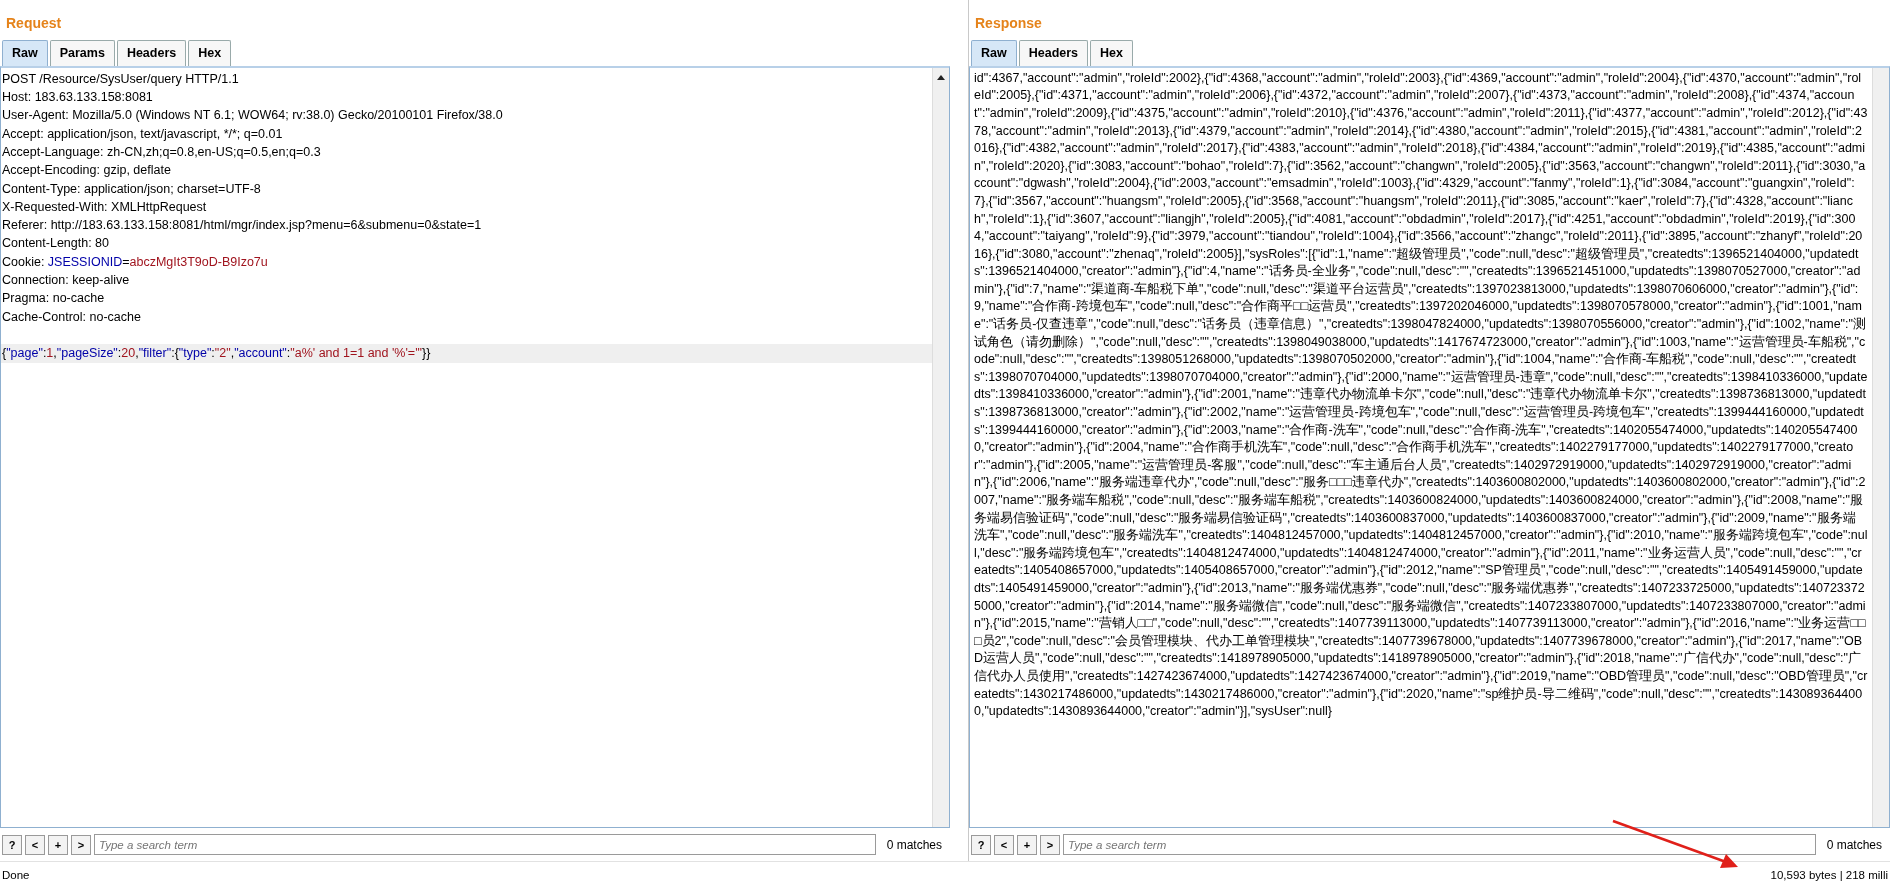 The width and height of the screenshot is (1890, 889). Describe the element at coordinates (82, 53) in the screenshot. I see `tab: Params` at that location.